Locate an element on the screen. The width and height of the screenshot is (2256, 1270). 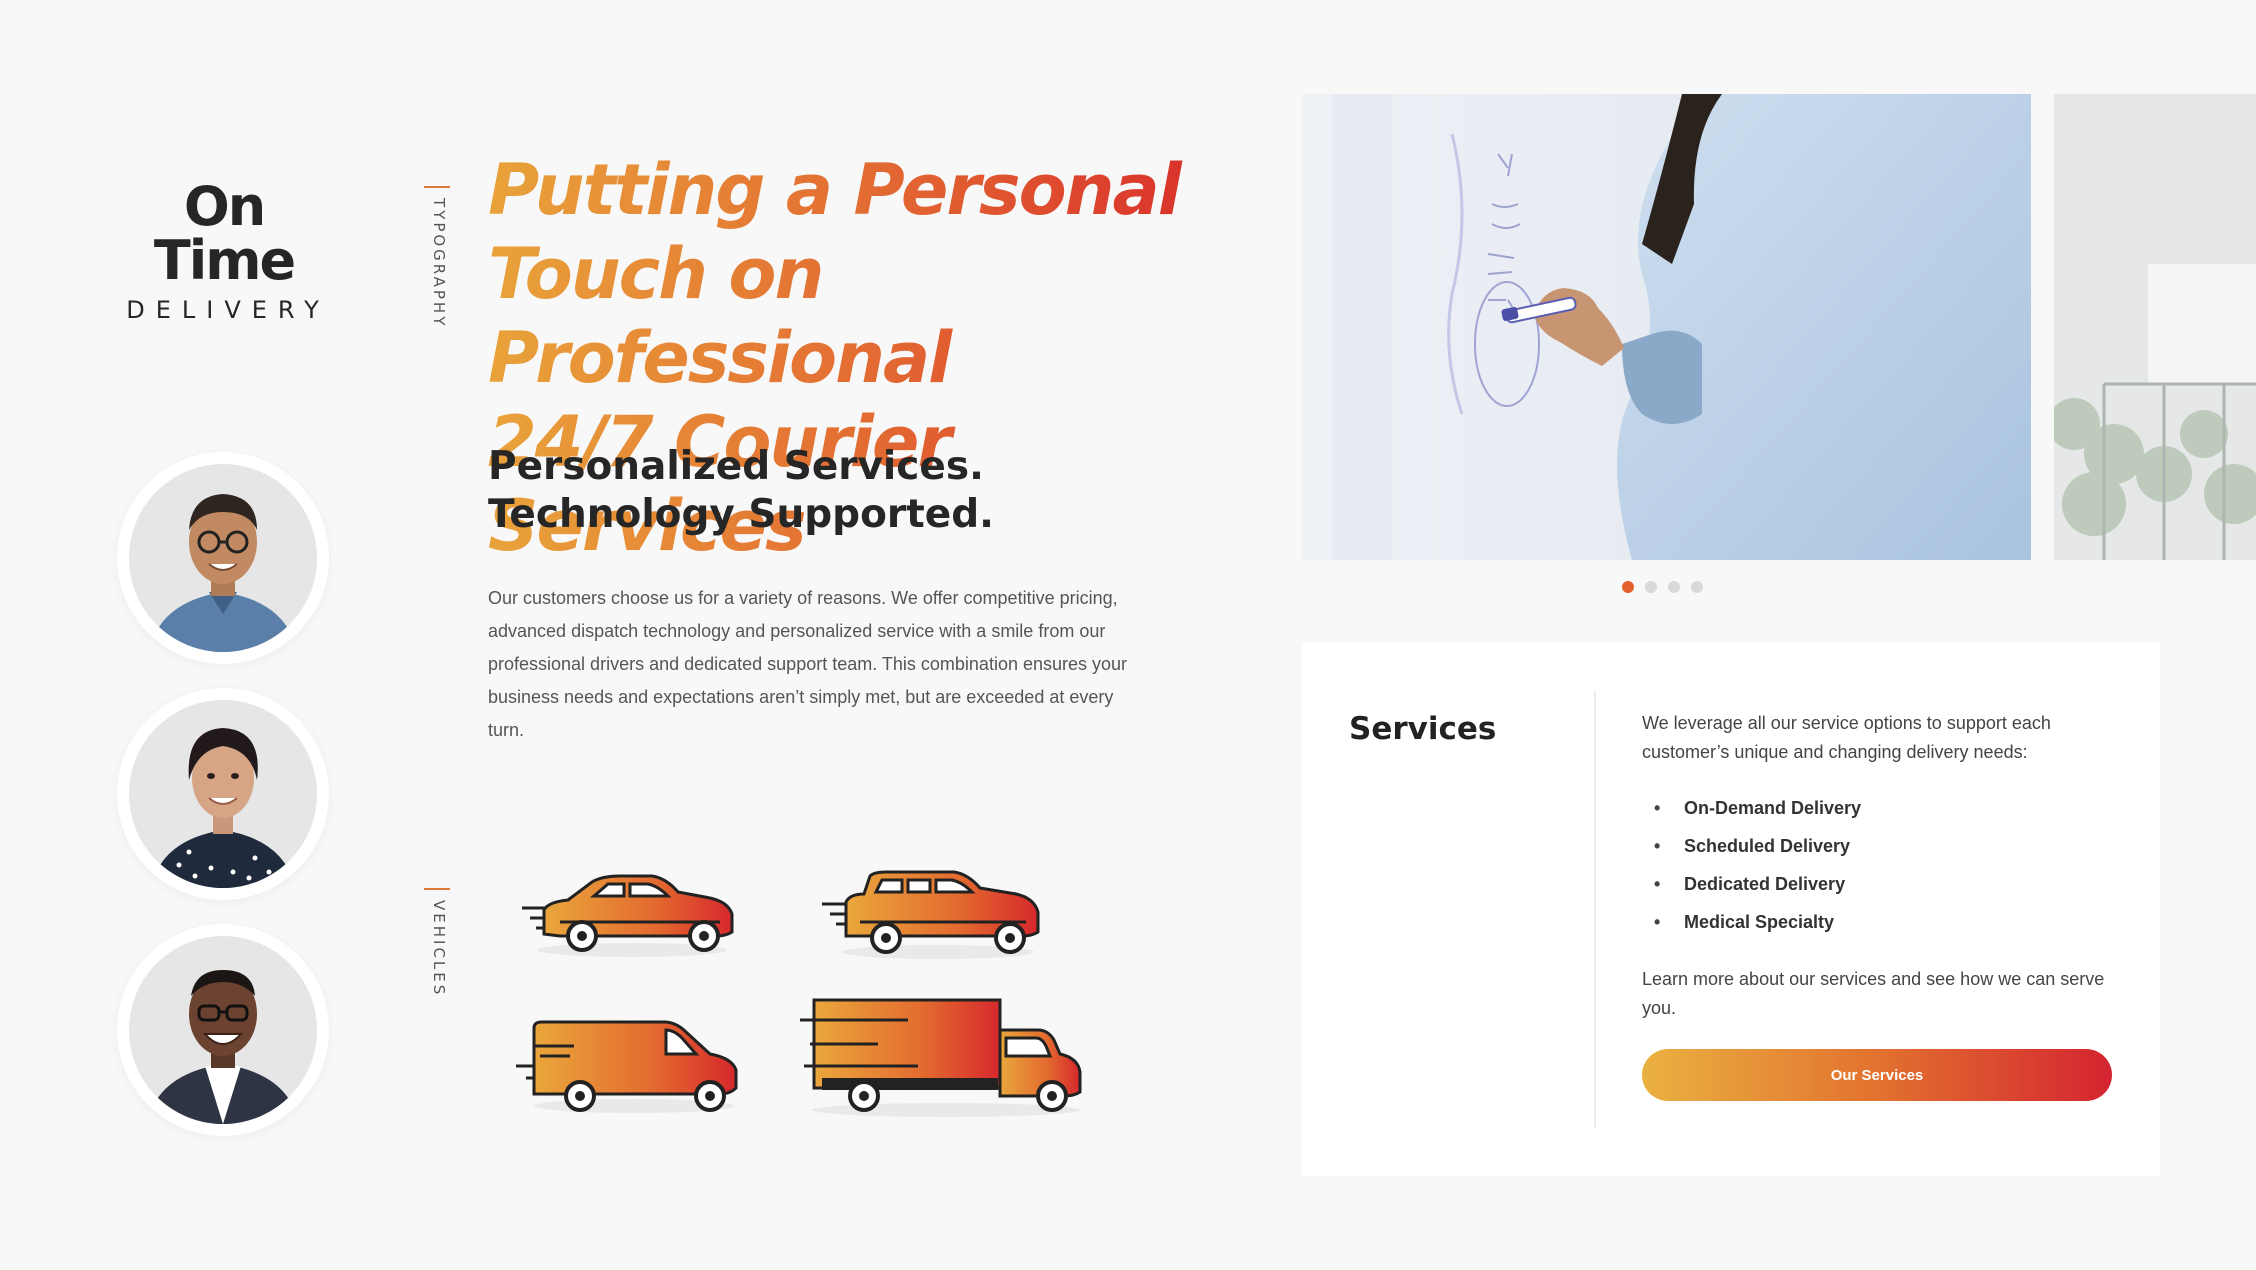
carousel-slide-active is located at coordinates (1666, 327).